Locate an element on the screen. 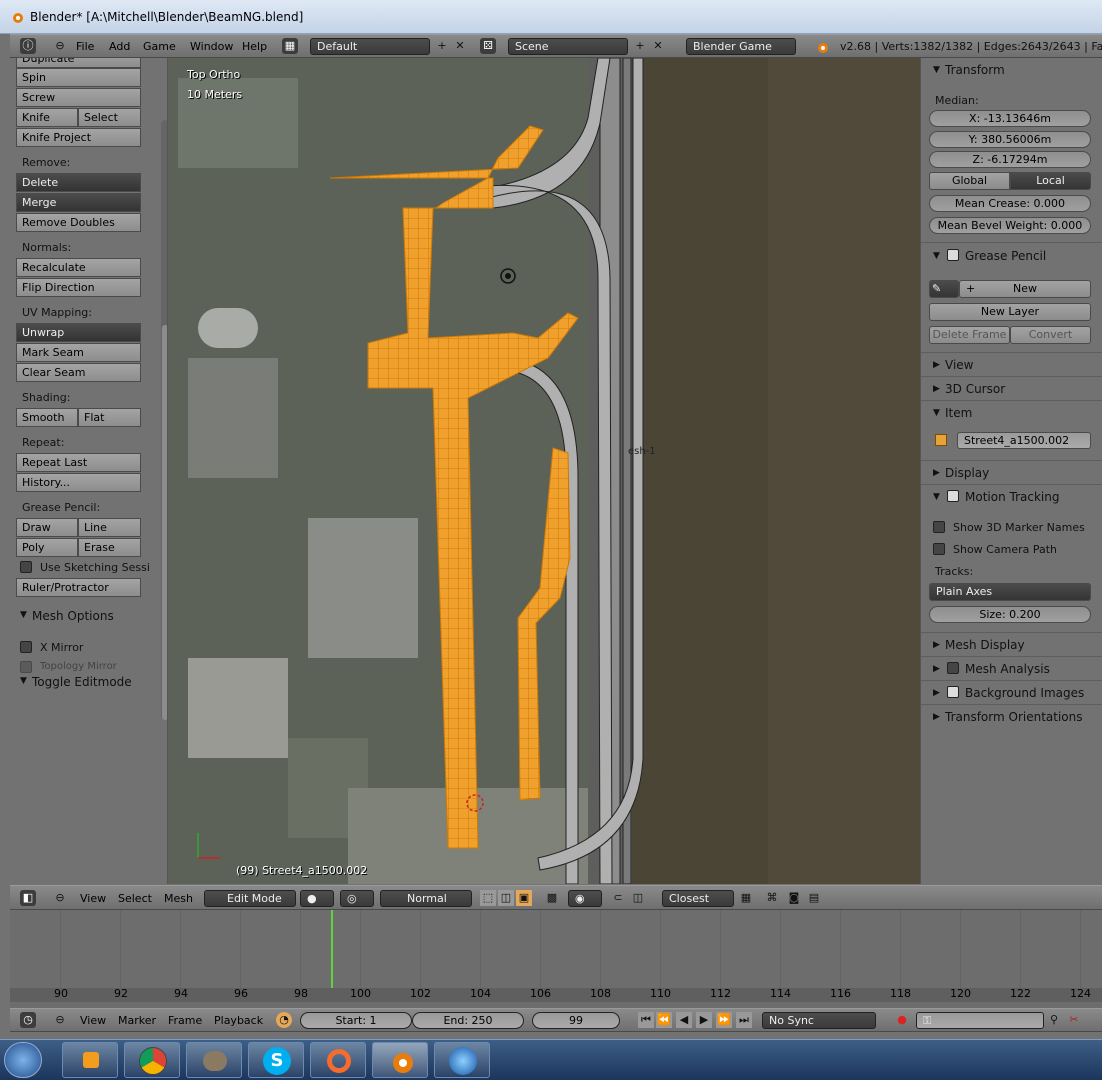 The width and height of the screenshot is (1102, 1080). editor-type-icon: ◧ is located at coordinates (28, 898).